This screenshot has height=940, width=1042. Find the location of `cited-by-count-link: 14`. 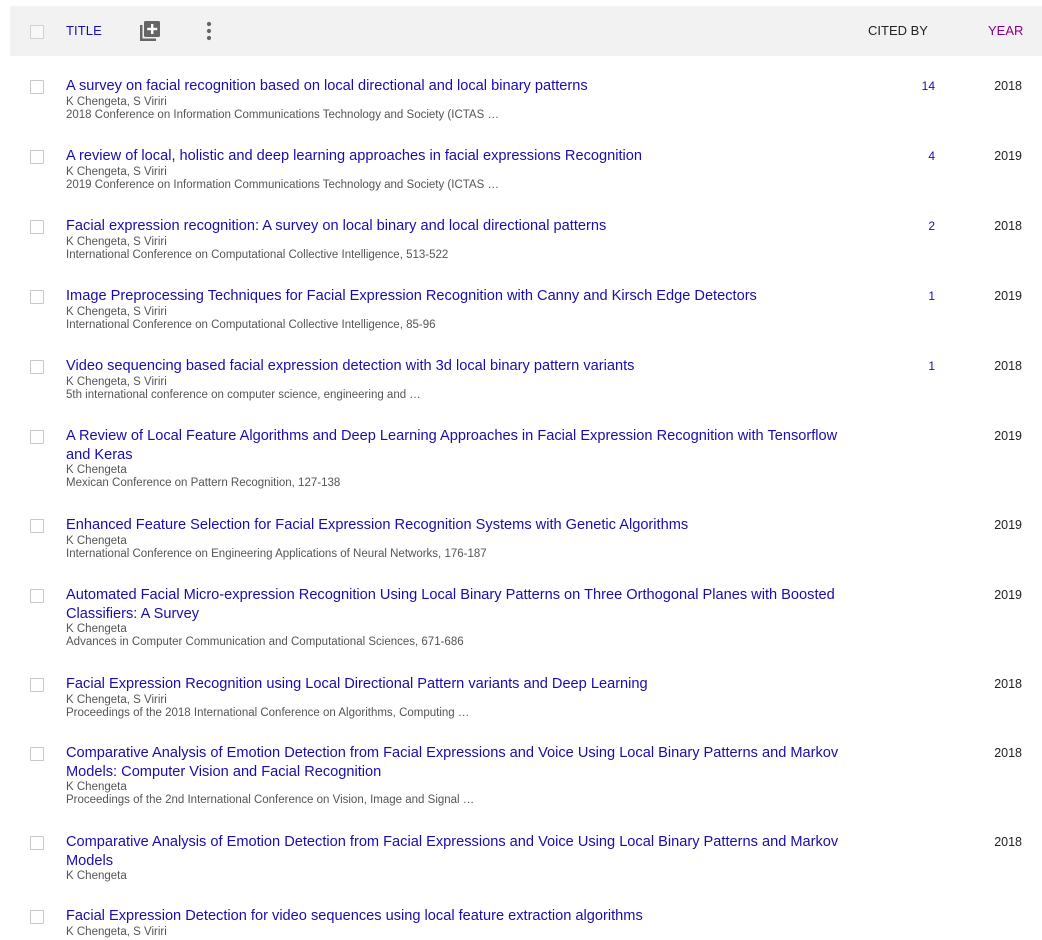

cited-by-count-link: 14 is located at coordinates (917, 86).